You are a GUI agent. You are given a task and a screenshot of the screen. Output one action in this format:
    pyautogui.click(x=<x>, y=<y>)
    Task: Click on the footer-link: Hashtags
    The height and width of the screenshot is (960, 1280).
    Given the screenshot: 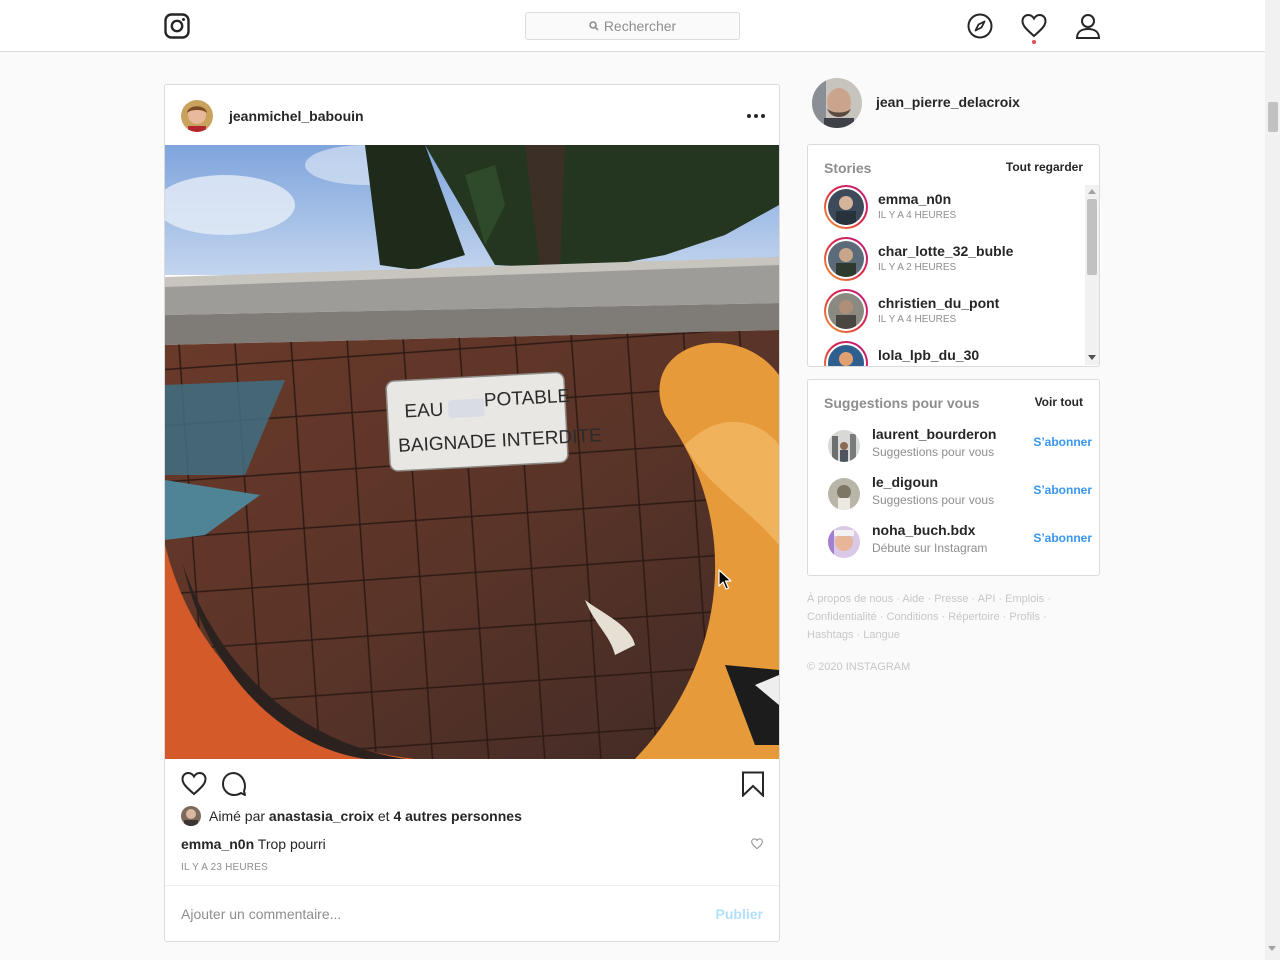 What is the action you would take?
    pyautogui.click(x=830, y=635)
    